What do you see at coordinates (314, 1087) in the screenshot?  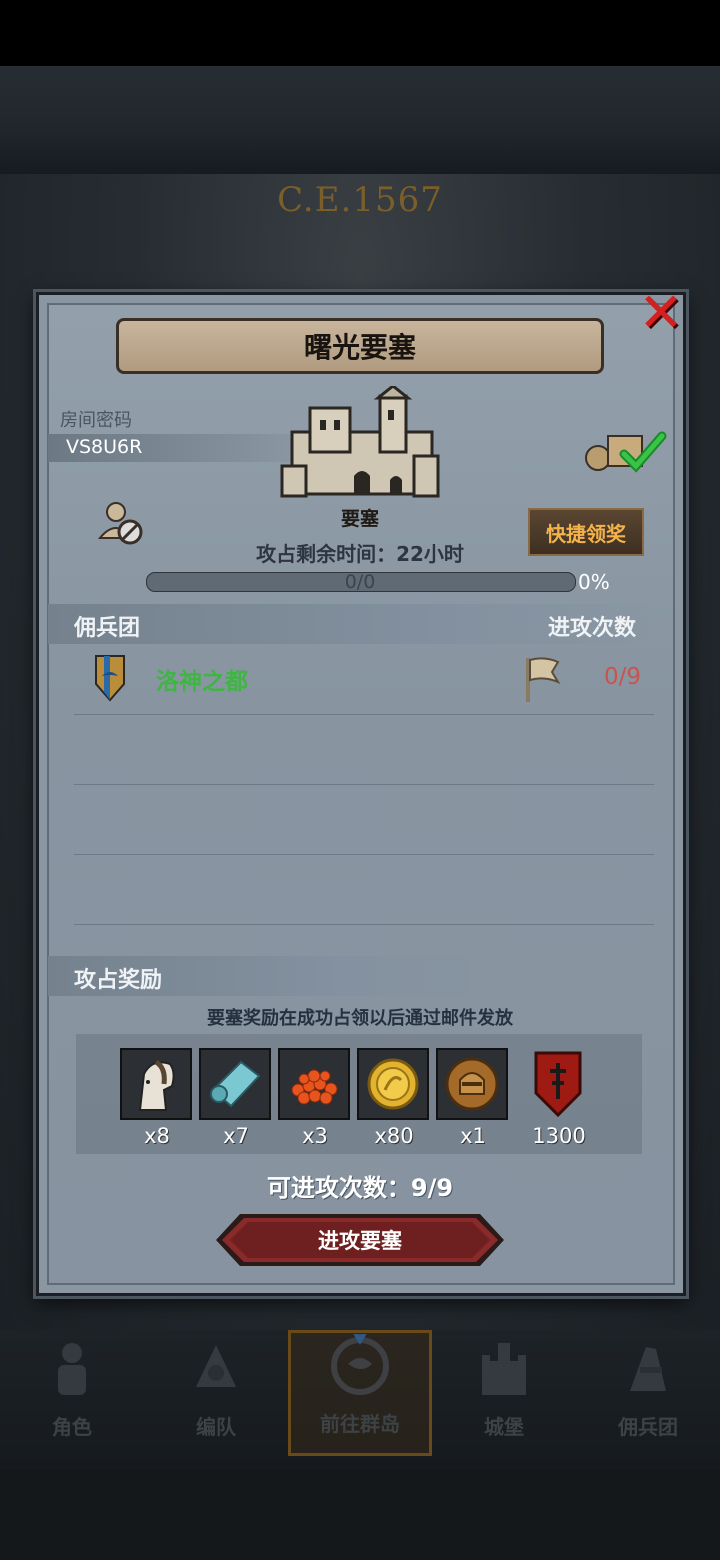 I see `roe-icon` at bounding box center [314, 1087].